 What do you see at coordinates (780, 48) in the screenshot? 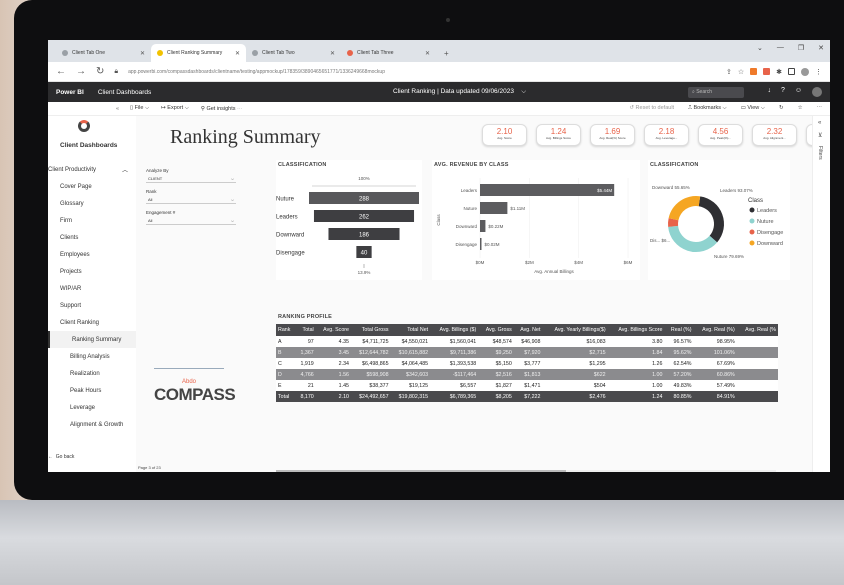
I see `minimize-icon: —` at bounding box center [780, 48].